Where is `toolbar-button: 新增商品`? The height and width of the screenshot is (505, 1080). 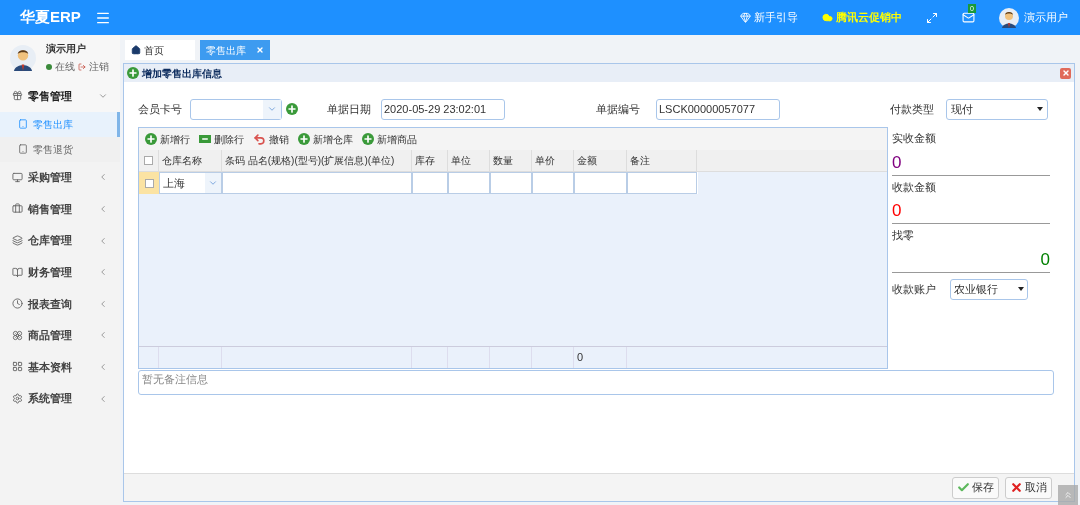 toolbar-button: 新增商品 is located at coordinates (389, 139).